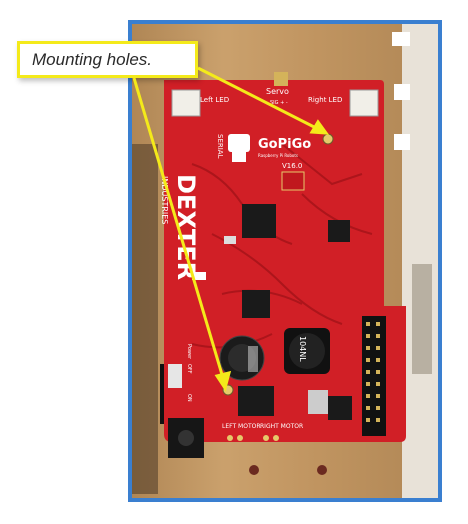 The image size is (468, 524). What do you see at coordinates (220, 146) in the screenshot?
I see `svg-text: SERIAL` at bounding box center [220, 146].